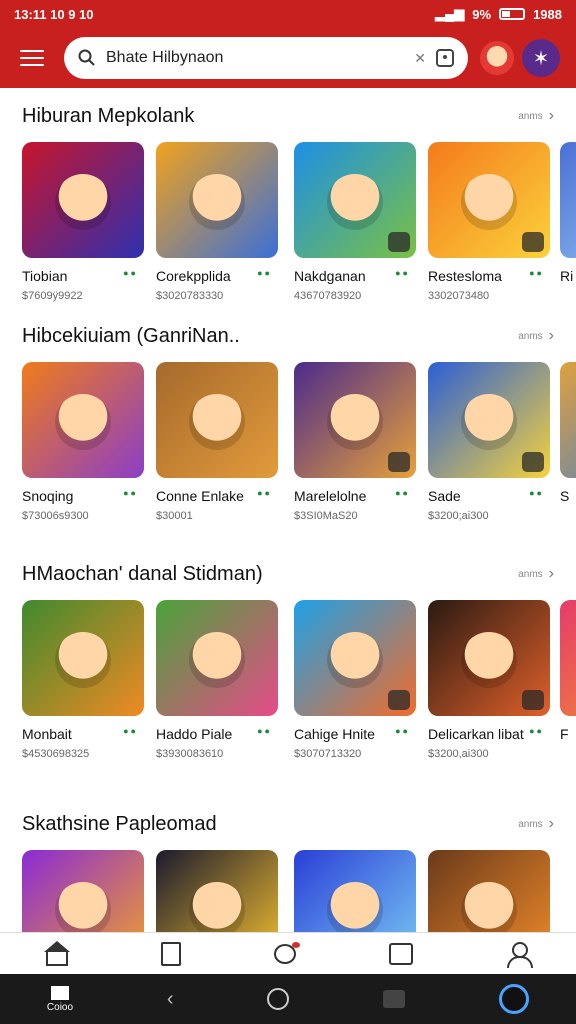 The image size is (576, 1024). I want to click on game-card: Cahige Hnite ●● $3070713320, so click(355, 680).